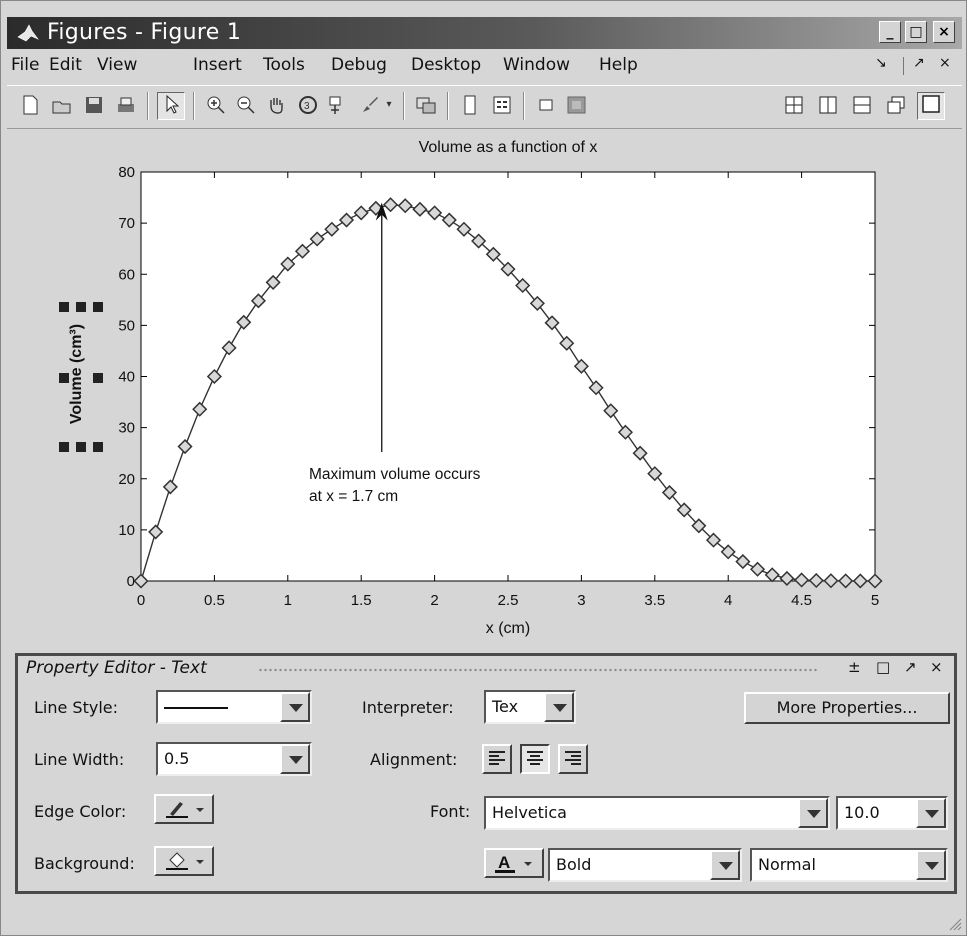 This screenshot has width=967, height=936. What do you see at coordinates (65, 65) in the screenshot?
I see `menu-edit: Edit` at bounding box center [65, 65].